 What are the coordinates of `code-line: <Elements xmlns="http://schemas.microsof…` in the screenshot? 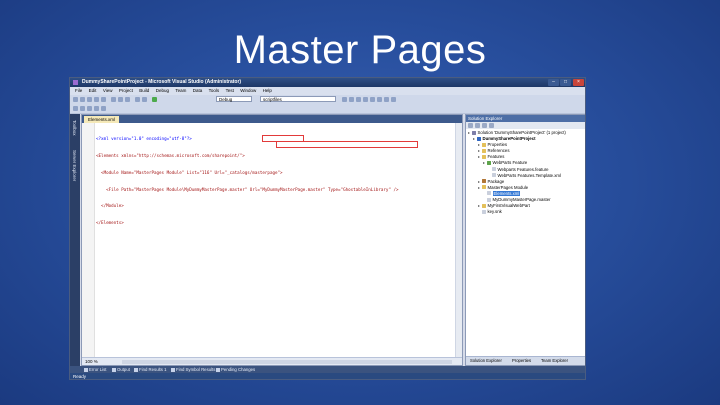 It's located at (170, 155).